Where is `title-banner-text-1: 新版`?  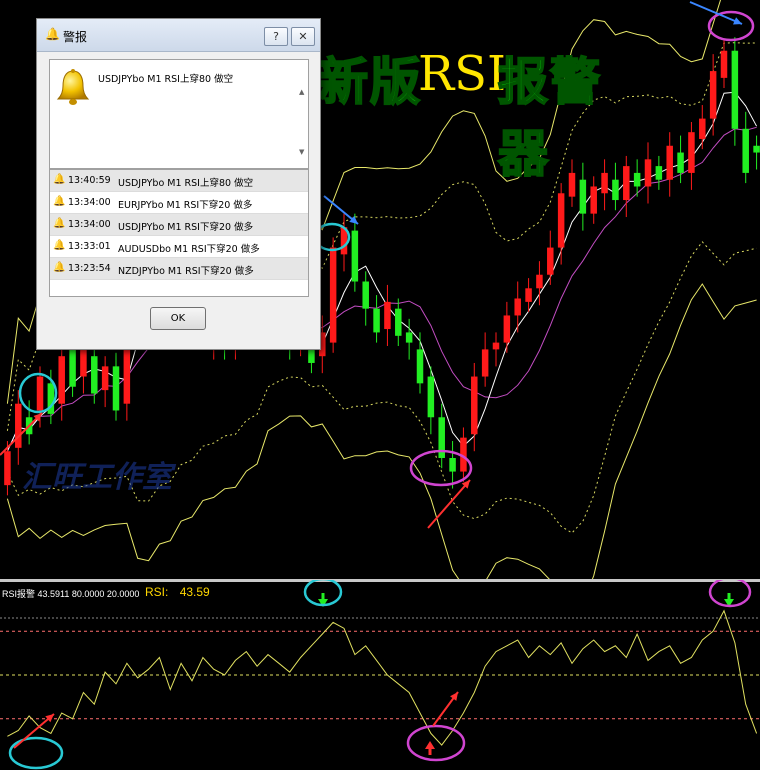
title-banner-text-1: 新版 is located at coordinates (369, 82).